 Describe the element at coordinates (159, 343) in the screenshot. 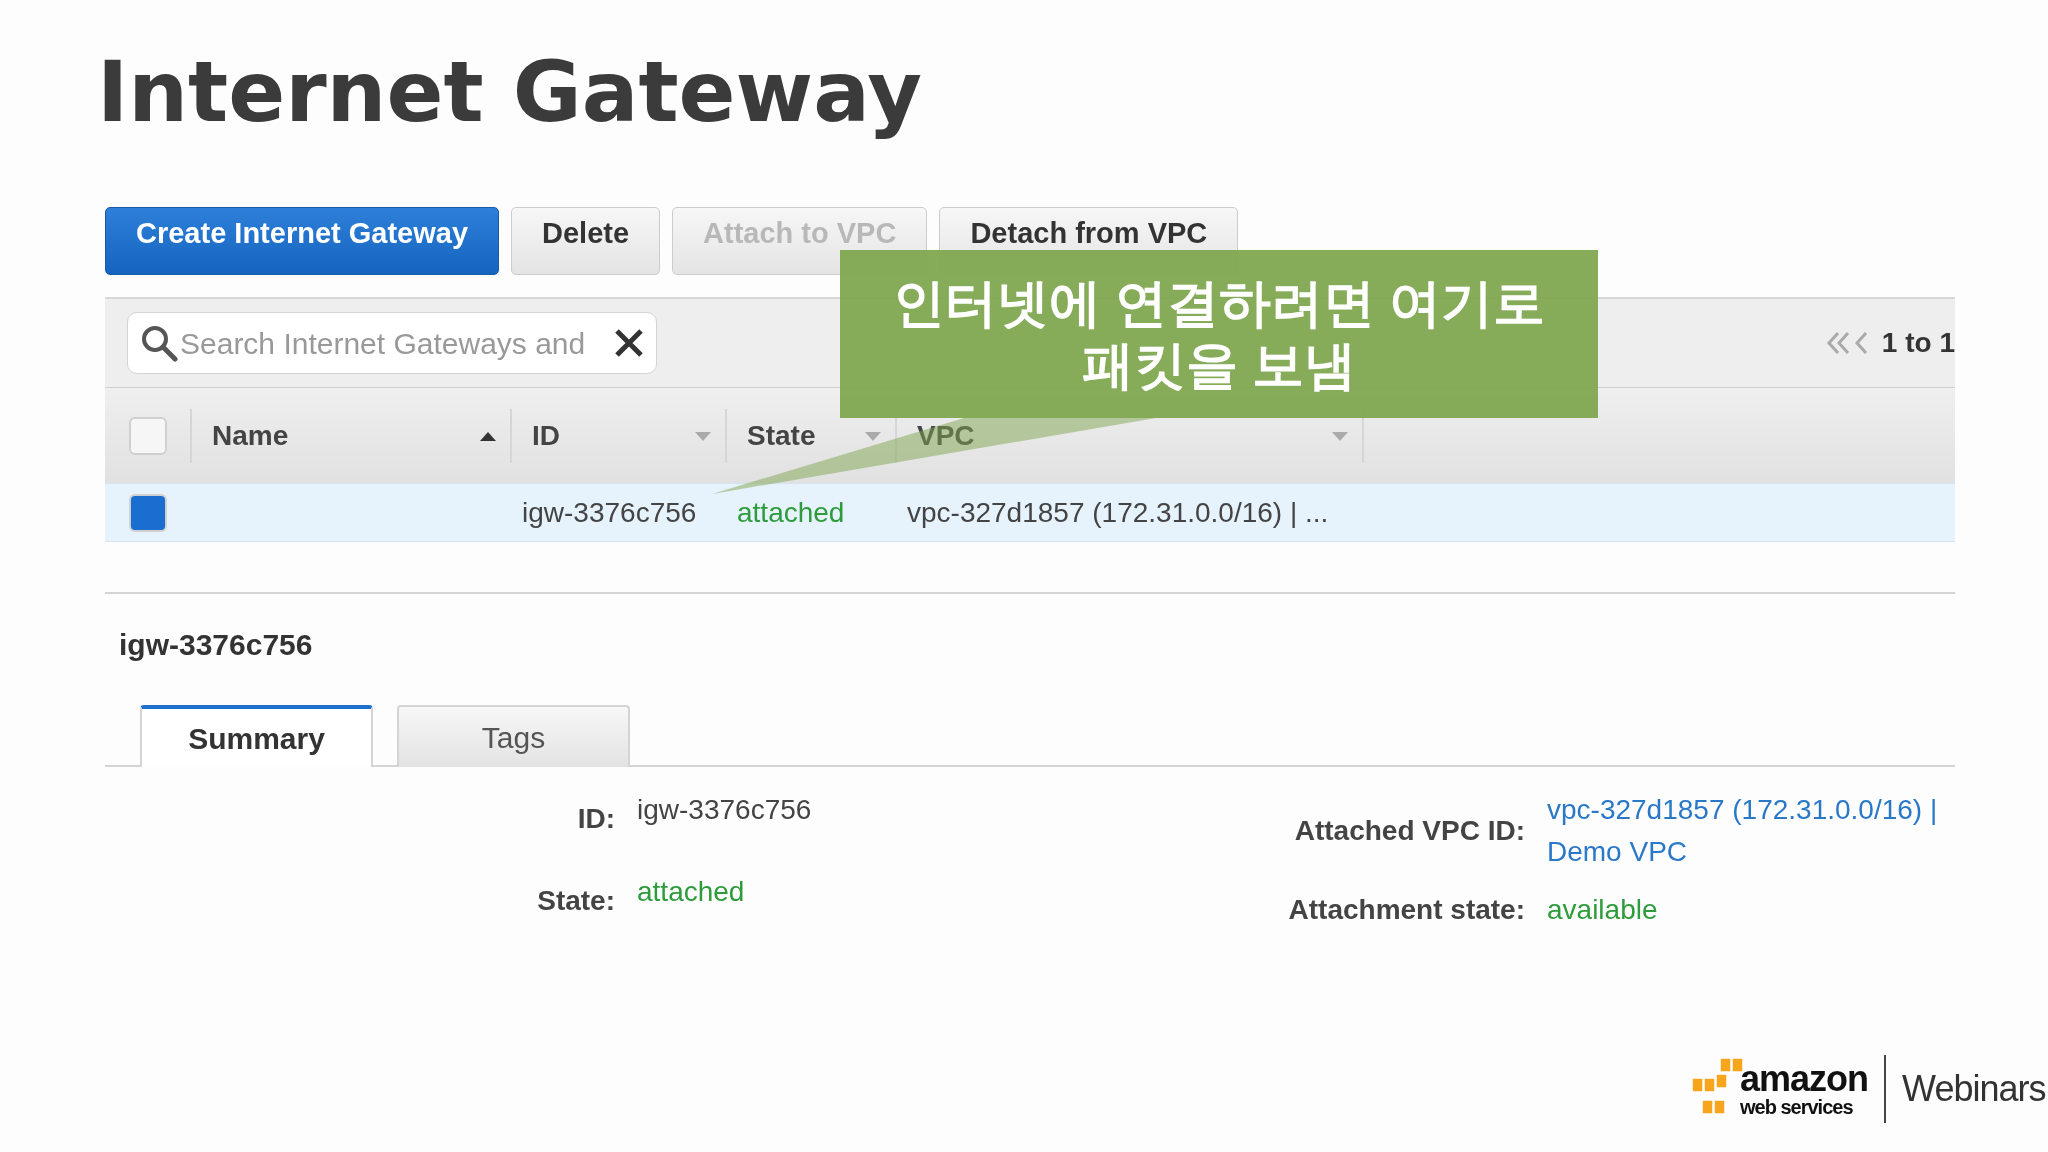

I see `search-icon` at that location.